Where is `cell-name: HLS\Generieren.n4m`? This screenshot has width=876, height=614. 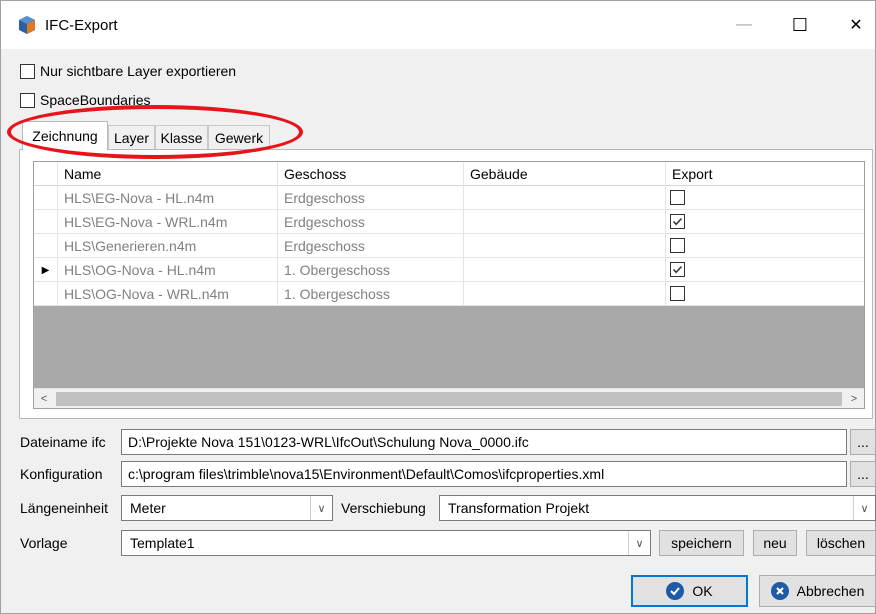 cell-name: HLS\Generieren.n4m is located at coordinates (168, 246).